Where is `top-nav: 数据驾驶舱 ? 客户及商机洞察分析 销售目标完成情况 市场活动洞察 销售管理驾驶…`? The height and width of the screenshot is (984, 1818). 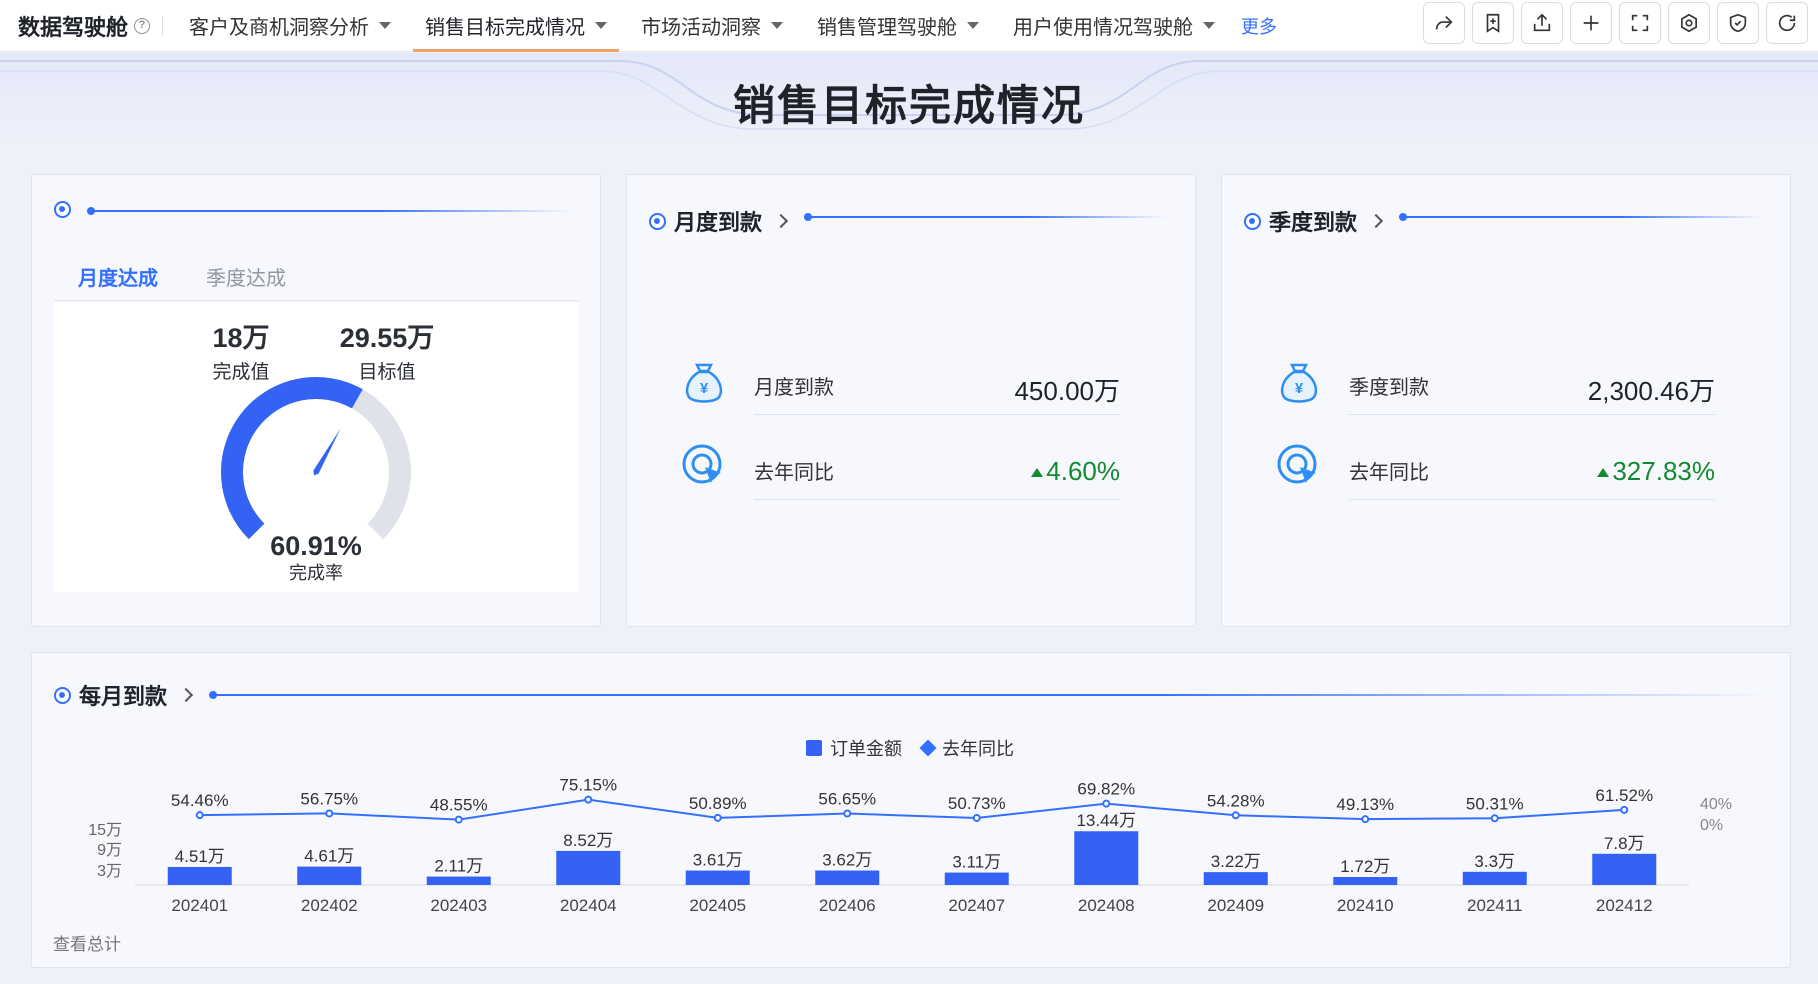 top-nav: 数据驾驶舱 ? 客户及商机洞察分析 销售目标完成情况 市场活动洞察 销售管理驾驶… is located at coordinates (909, 26).